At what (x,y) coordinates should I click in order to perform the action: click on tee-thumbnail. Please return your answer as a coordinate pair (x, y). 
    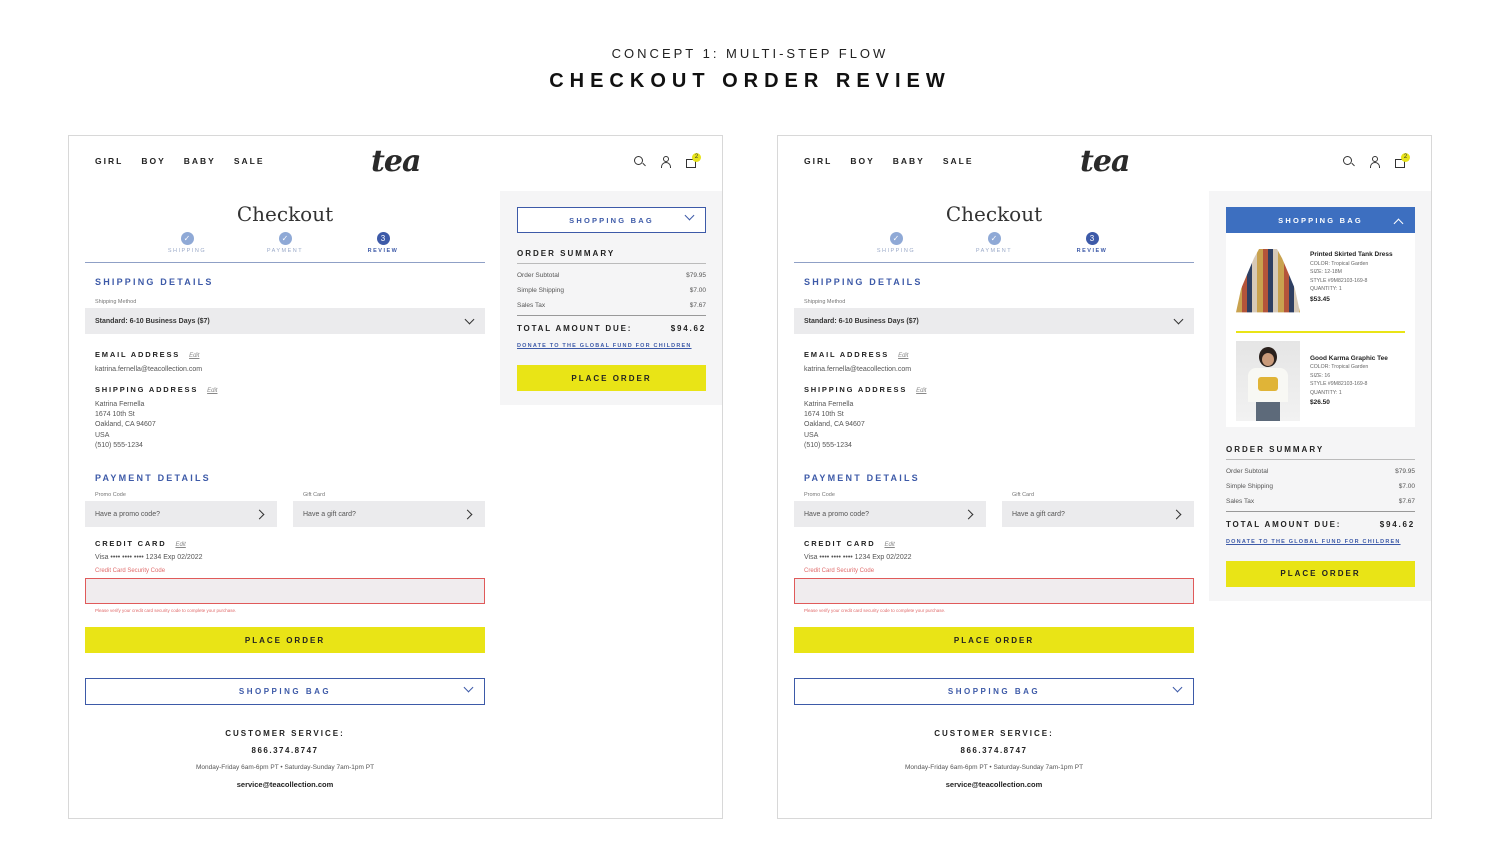
    Looking at the image, I should click on (1268, 380).